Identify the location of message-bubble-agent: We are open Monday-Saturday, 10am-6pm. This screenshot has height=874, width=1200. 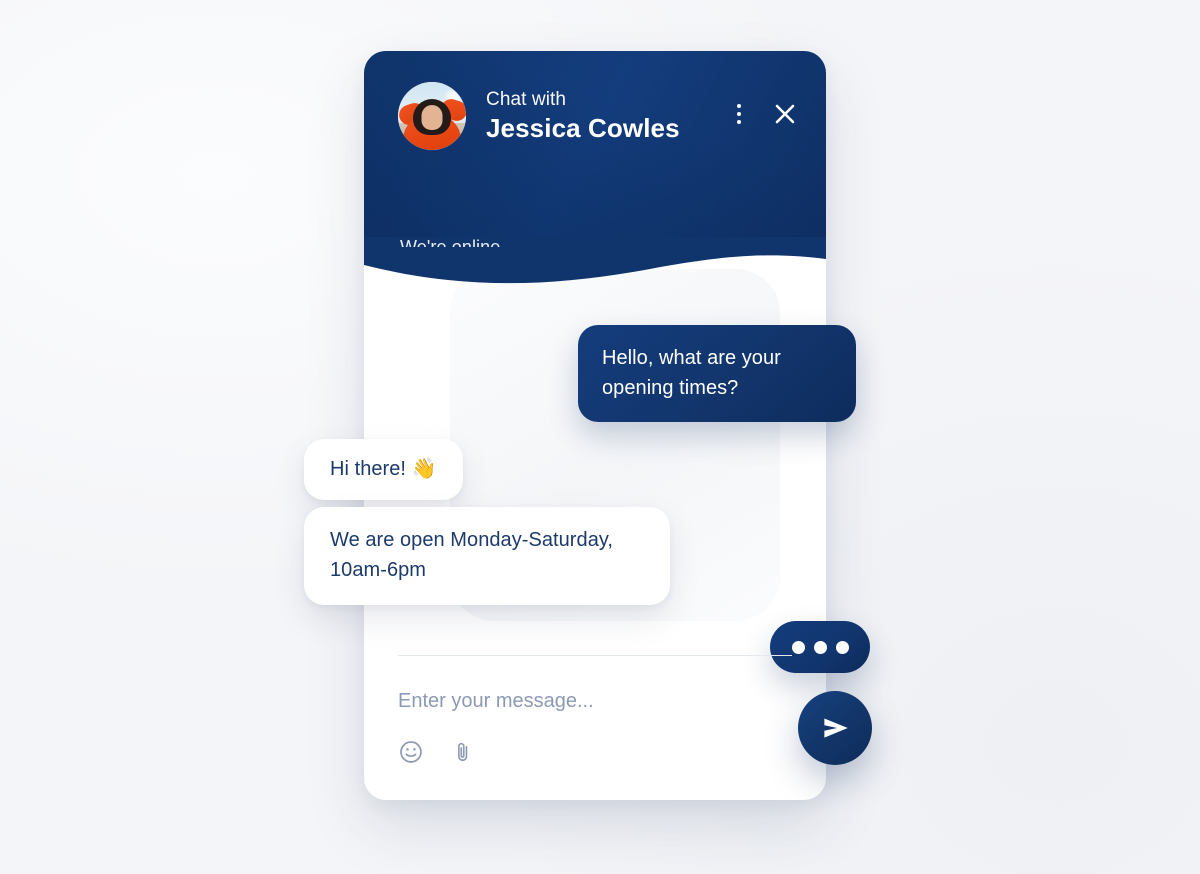
(487, 556).